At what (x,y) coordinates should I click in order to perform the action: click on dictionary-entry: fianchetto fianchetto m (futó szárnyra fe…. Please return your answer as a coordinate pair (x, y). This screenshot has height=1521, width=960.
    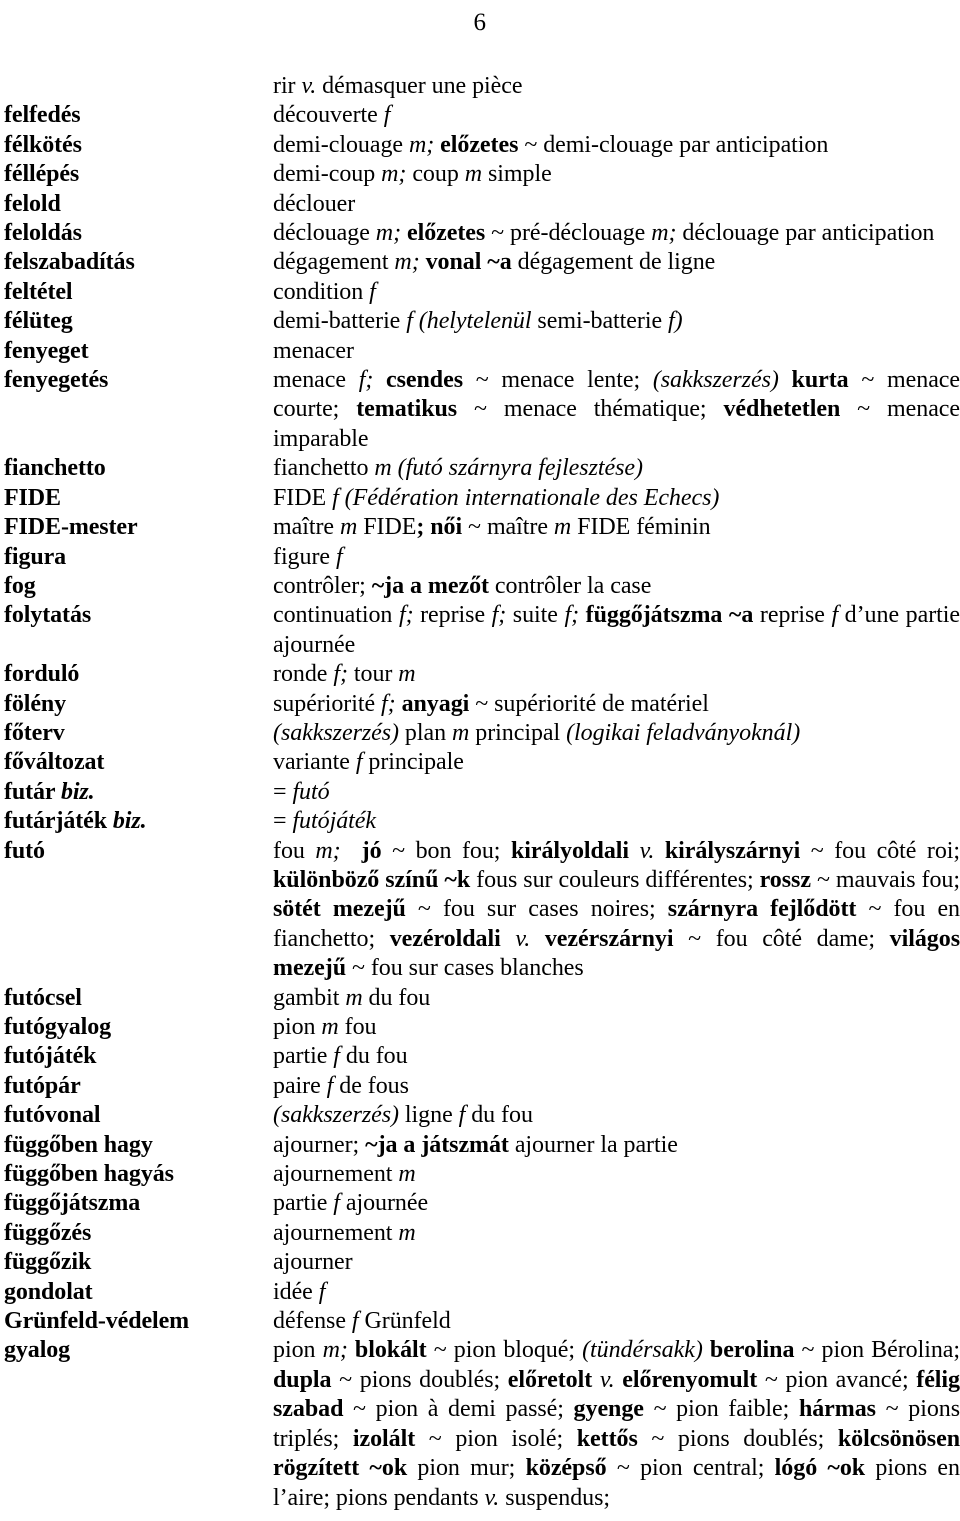
    Looking at the image, I should click on (480, 468).